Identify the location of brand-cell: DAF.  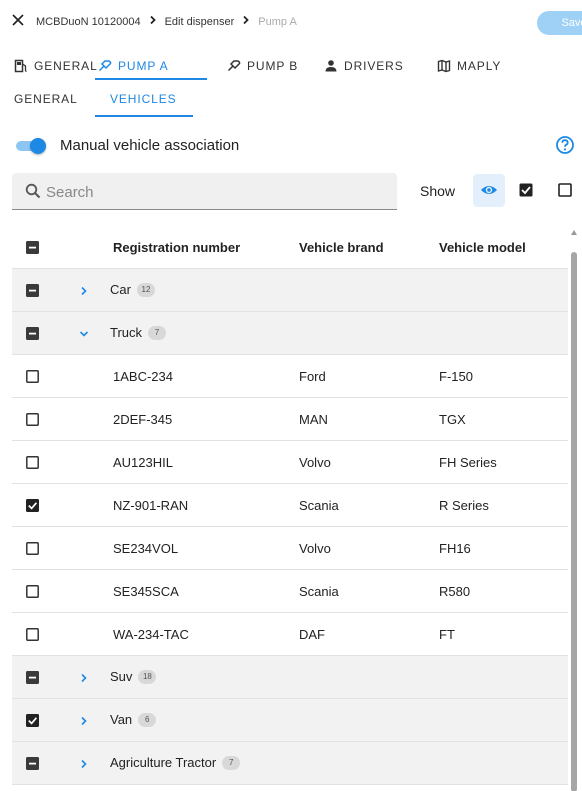
(312, 634).